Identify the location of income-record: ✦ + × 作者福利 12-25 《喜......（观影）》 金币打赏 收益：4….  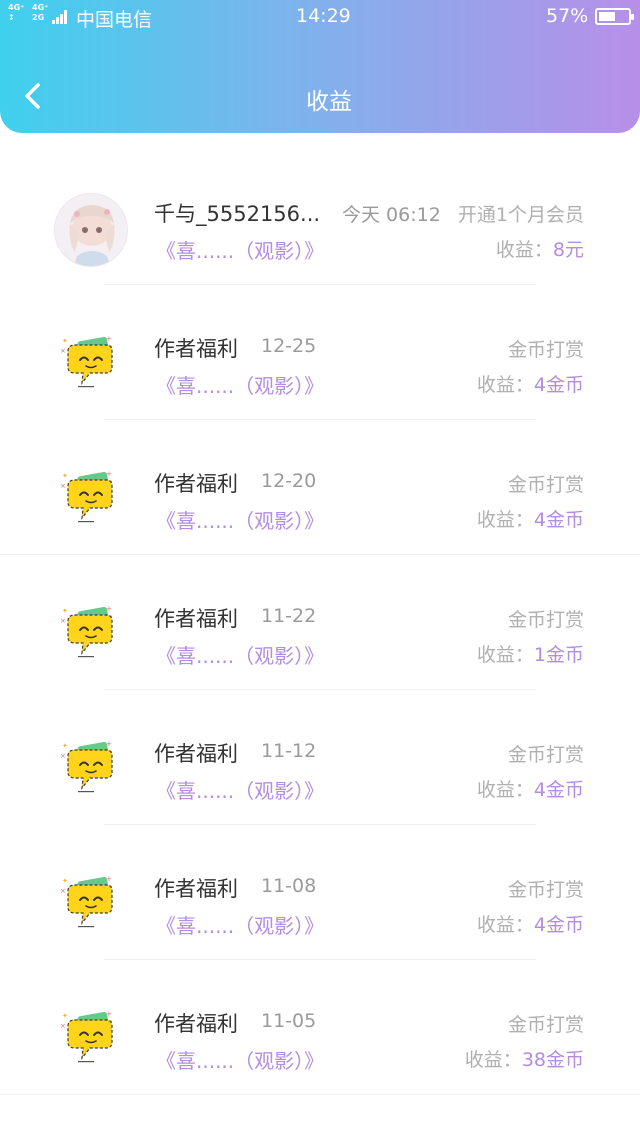
(320, 352).